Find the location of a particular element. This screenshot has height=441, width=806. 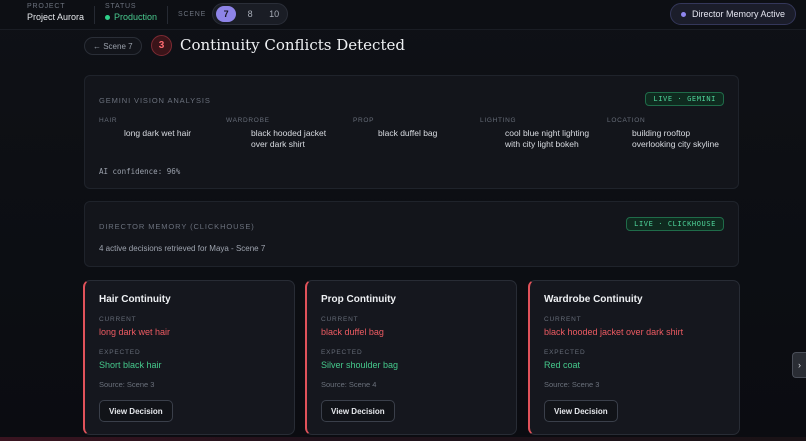

scene-pill-10: 10 is located at coordinates (274, 14).